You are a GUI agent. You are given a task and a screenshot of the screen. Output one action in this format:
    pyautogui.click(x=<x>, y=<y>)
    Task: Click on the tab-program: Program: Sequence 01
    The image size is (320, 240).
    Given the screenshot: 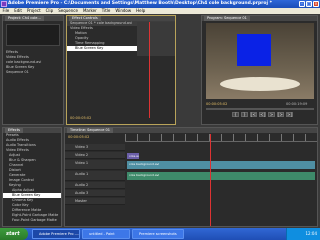 What is the action you would take?
    pyautogui.click(x=227, y=18)
    